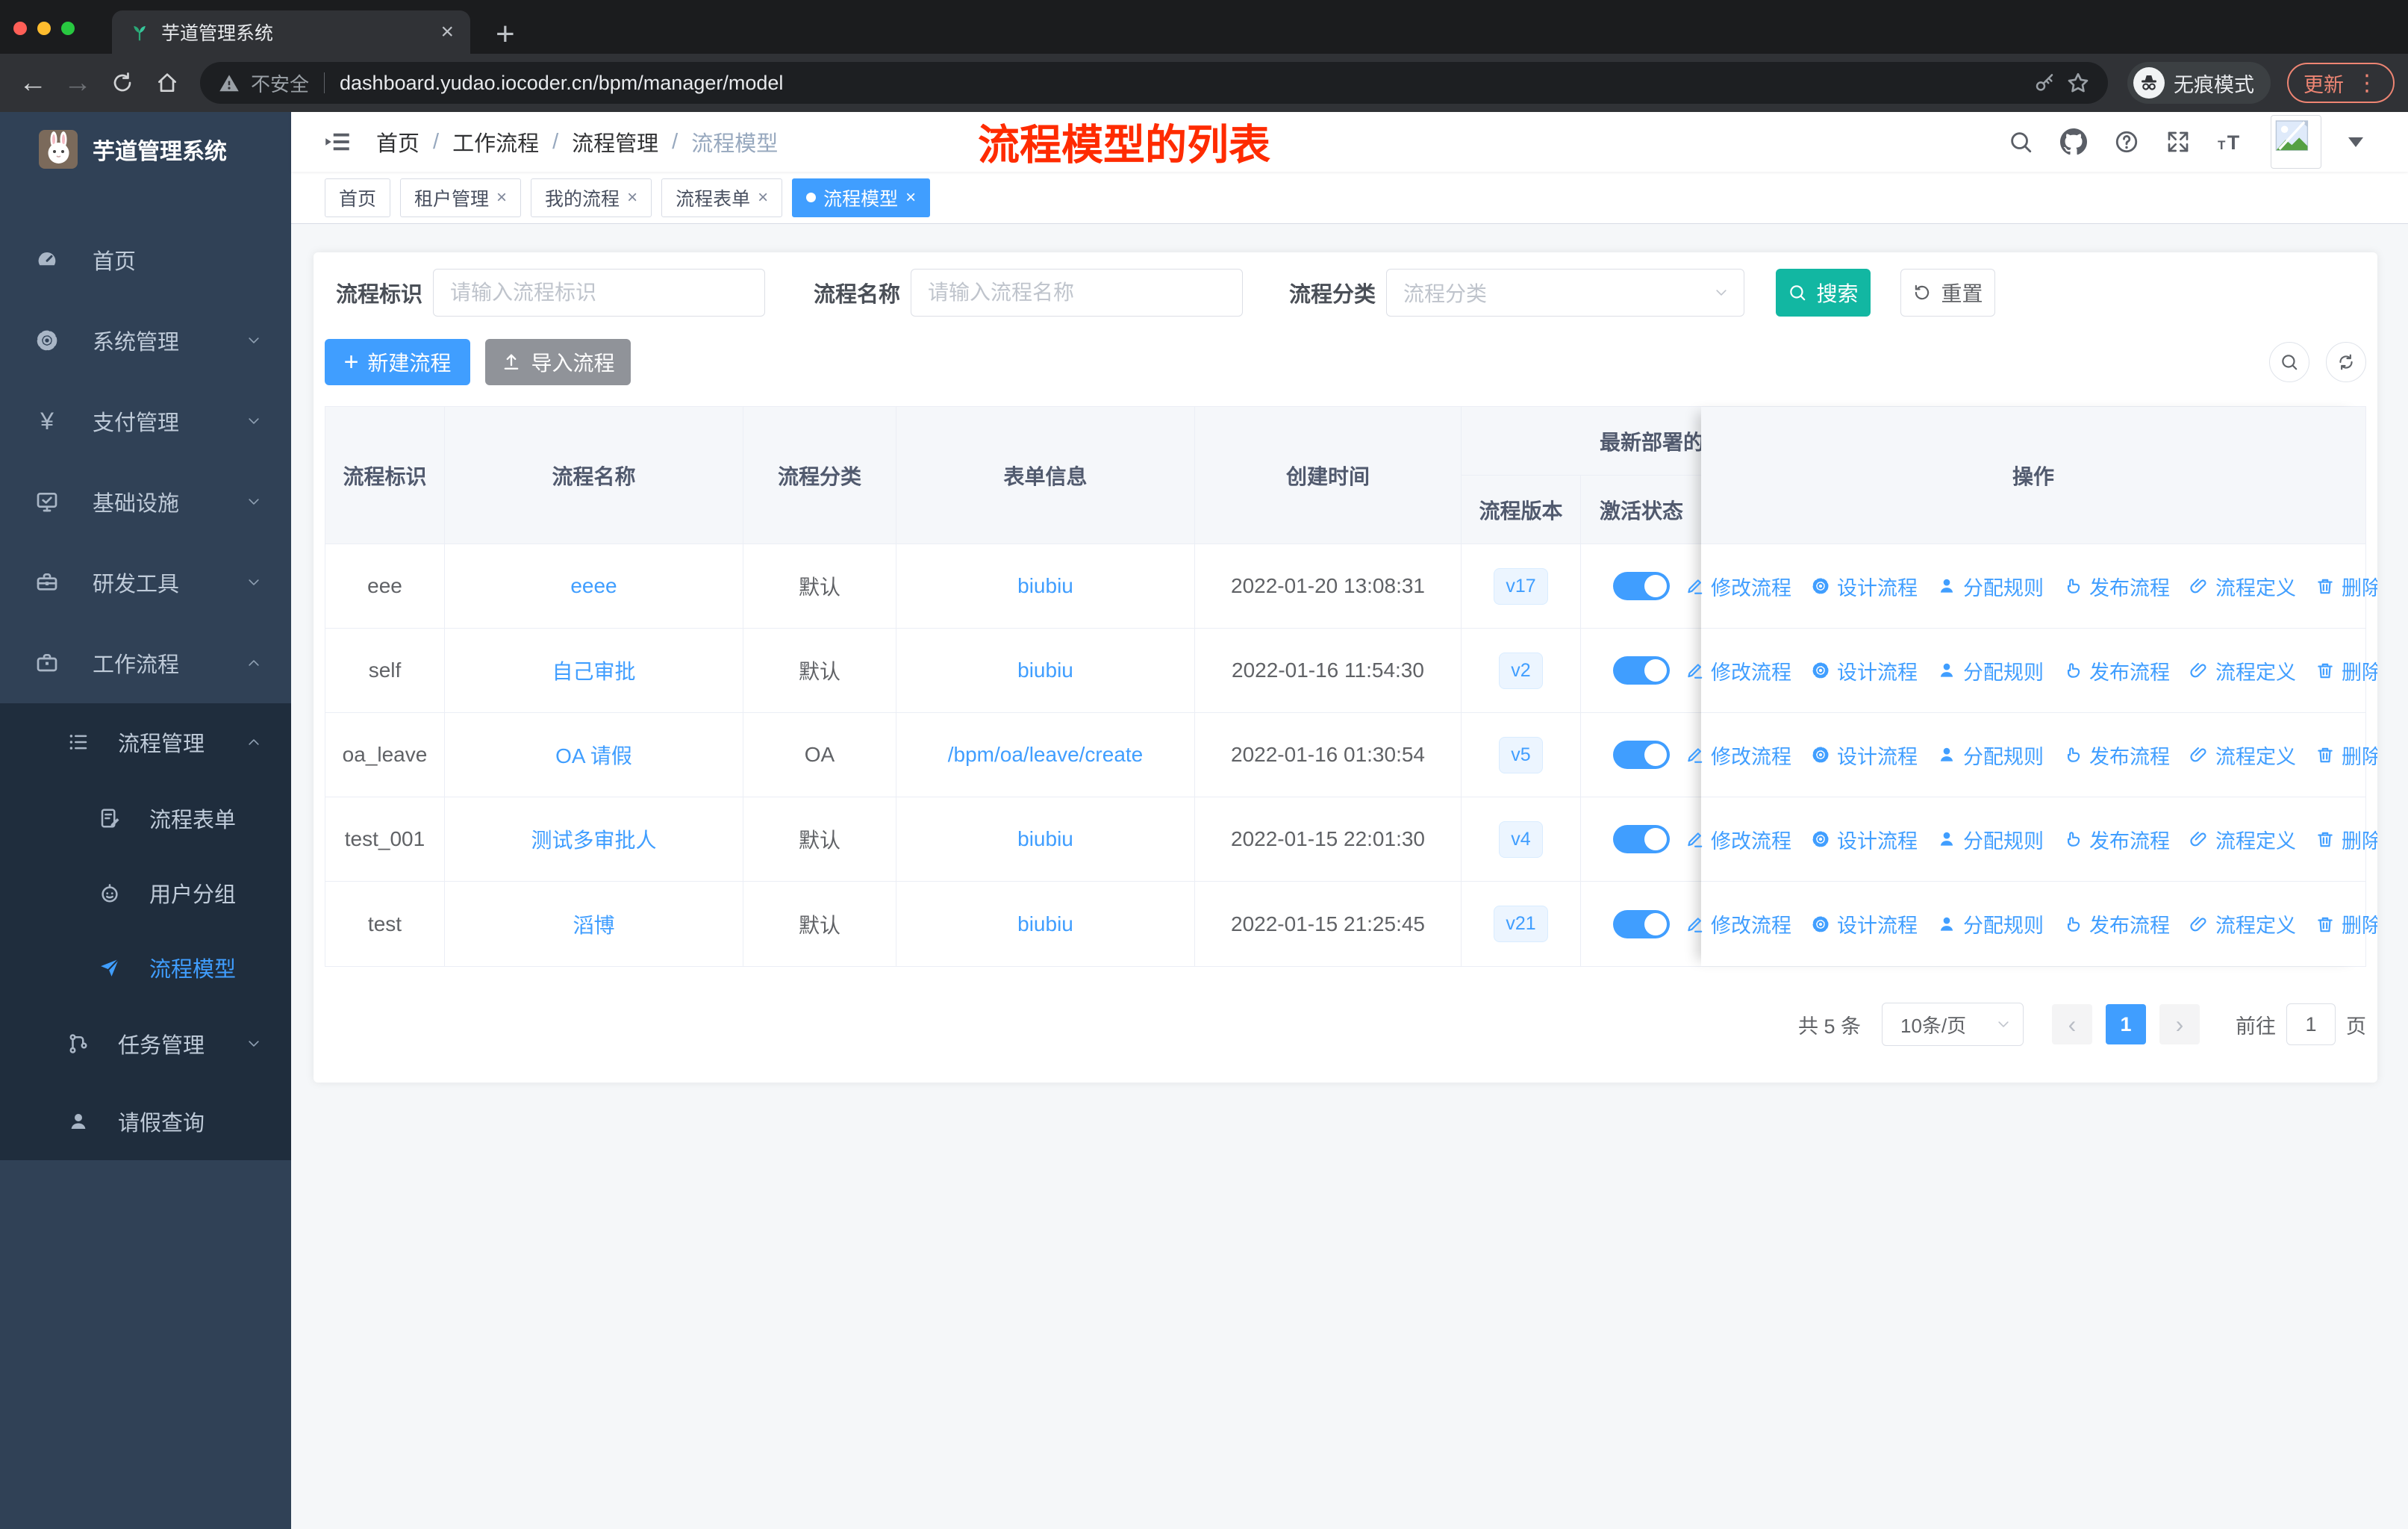 The height and width of the screenshot is (1529, 2408). I want to click on new-tab-button: +, so click(505, 34).